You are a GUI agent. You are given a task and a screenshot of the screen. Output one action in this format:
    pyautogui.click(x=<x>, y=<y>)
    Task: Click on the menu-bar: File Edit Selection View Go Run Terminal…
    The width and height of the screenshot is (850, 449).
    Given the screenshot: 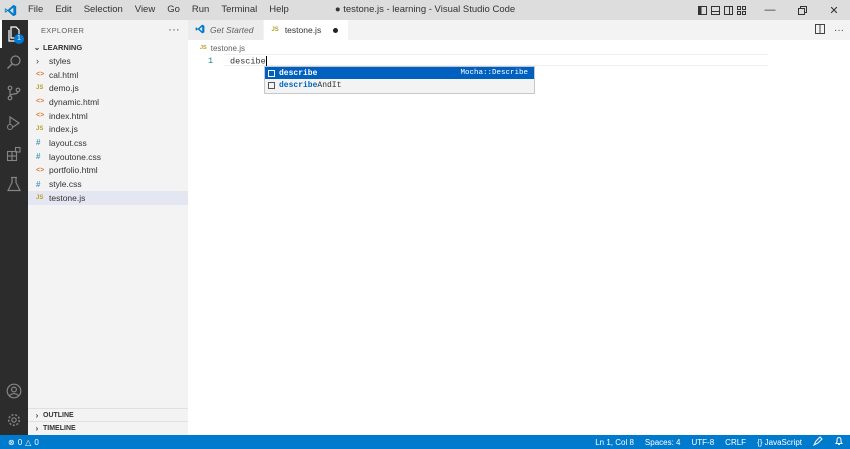 What is the action you would take?
    pyautogui.click(x=158, y=10)
    